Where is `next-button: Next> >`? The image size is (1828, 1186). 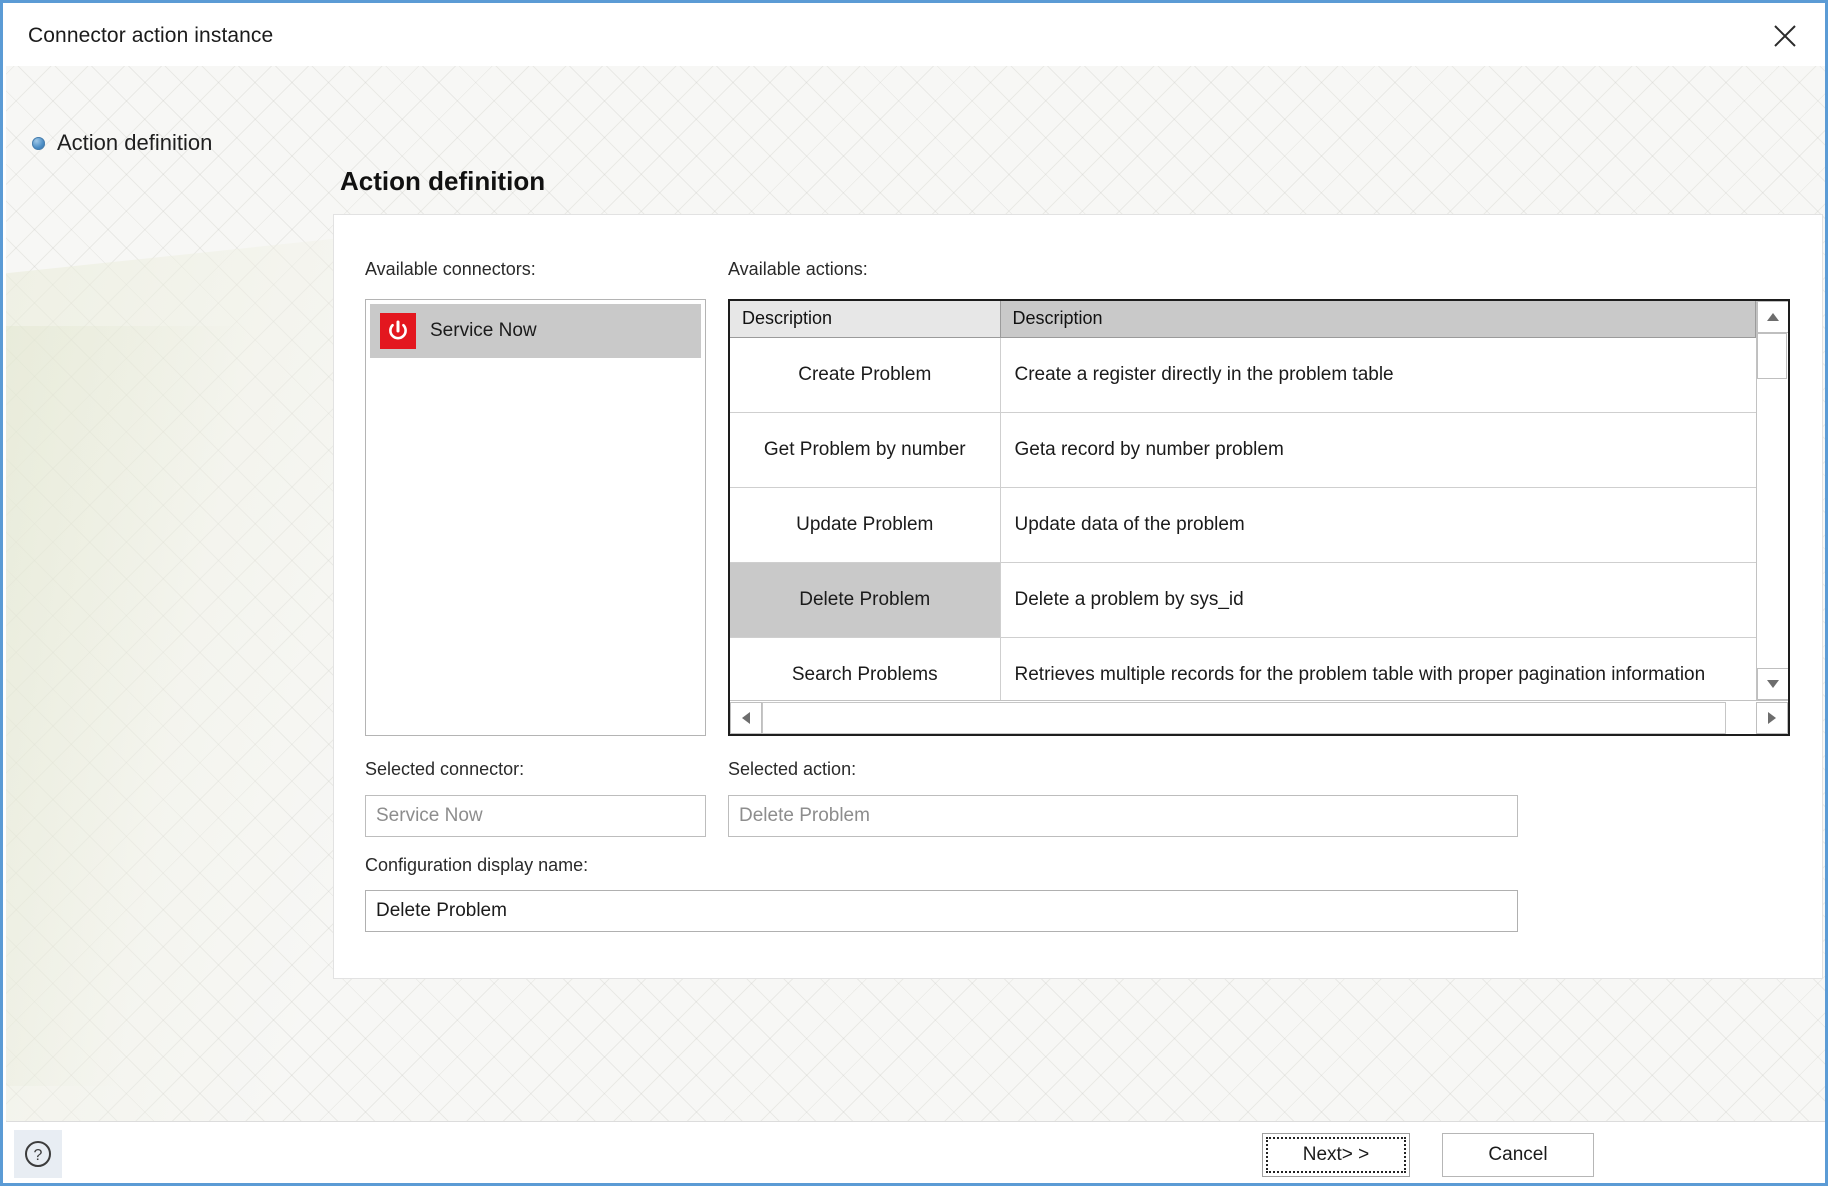 next-button: Next> > is located at coordinates (1336, 1155).